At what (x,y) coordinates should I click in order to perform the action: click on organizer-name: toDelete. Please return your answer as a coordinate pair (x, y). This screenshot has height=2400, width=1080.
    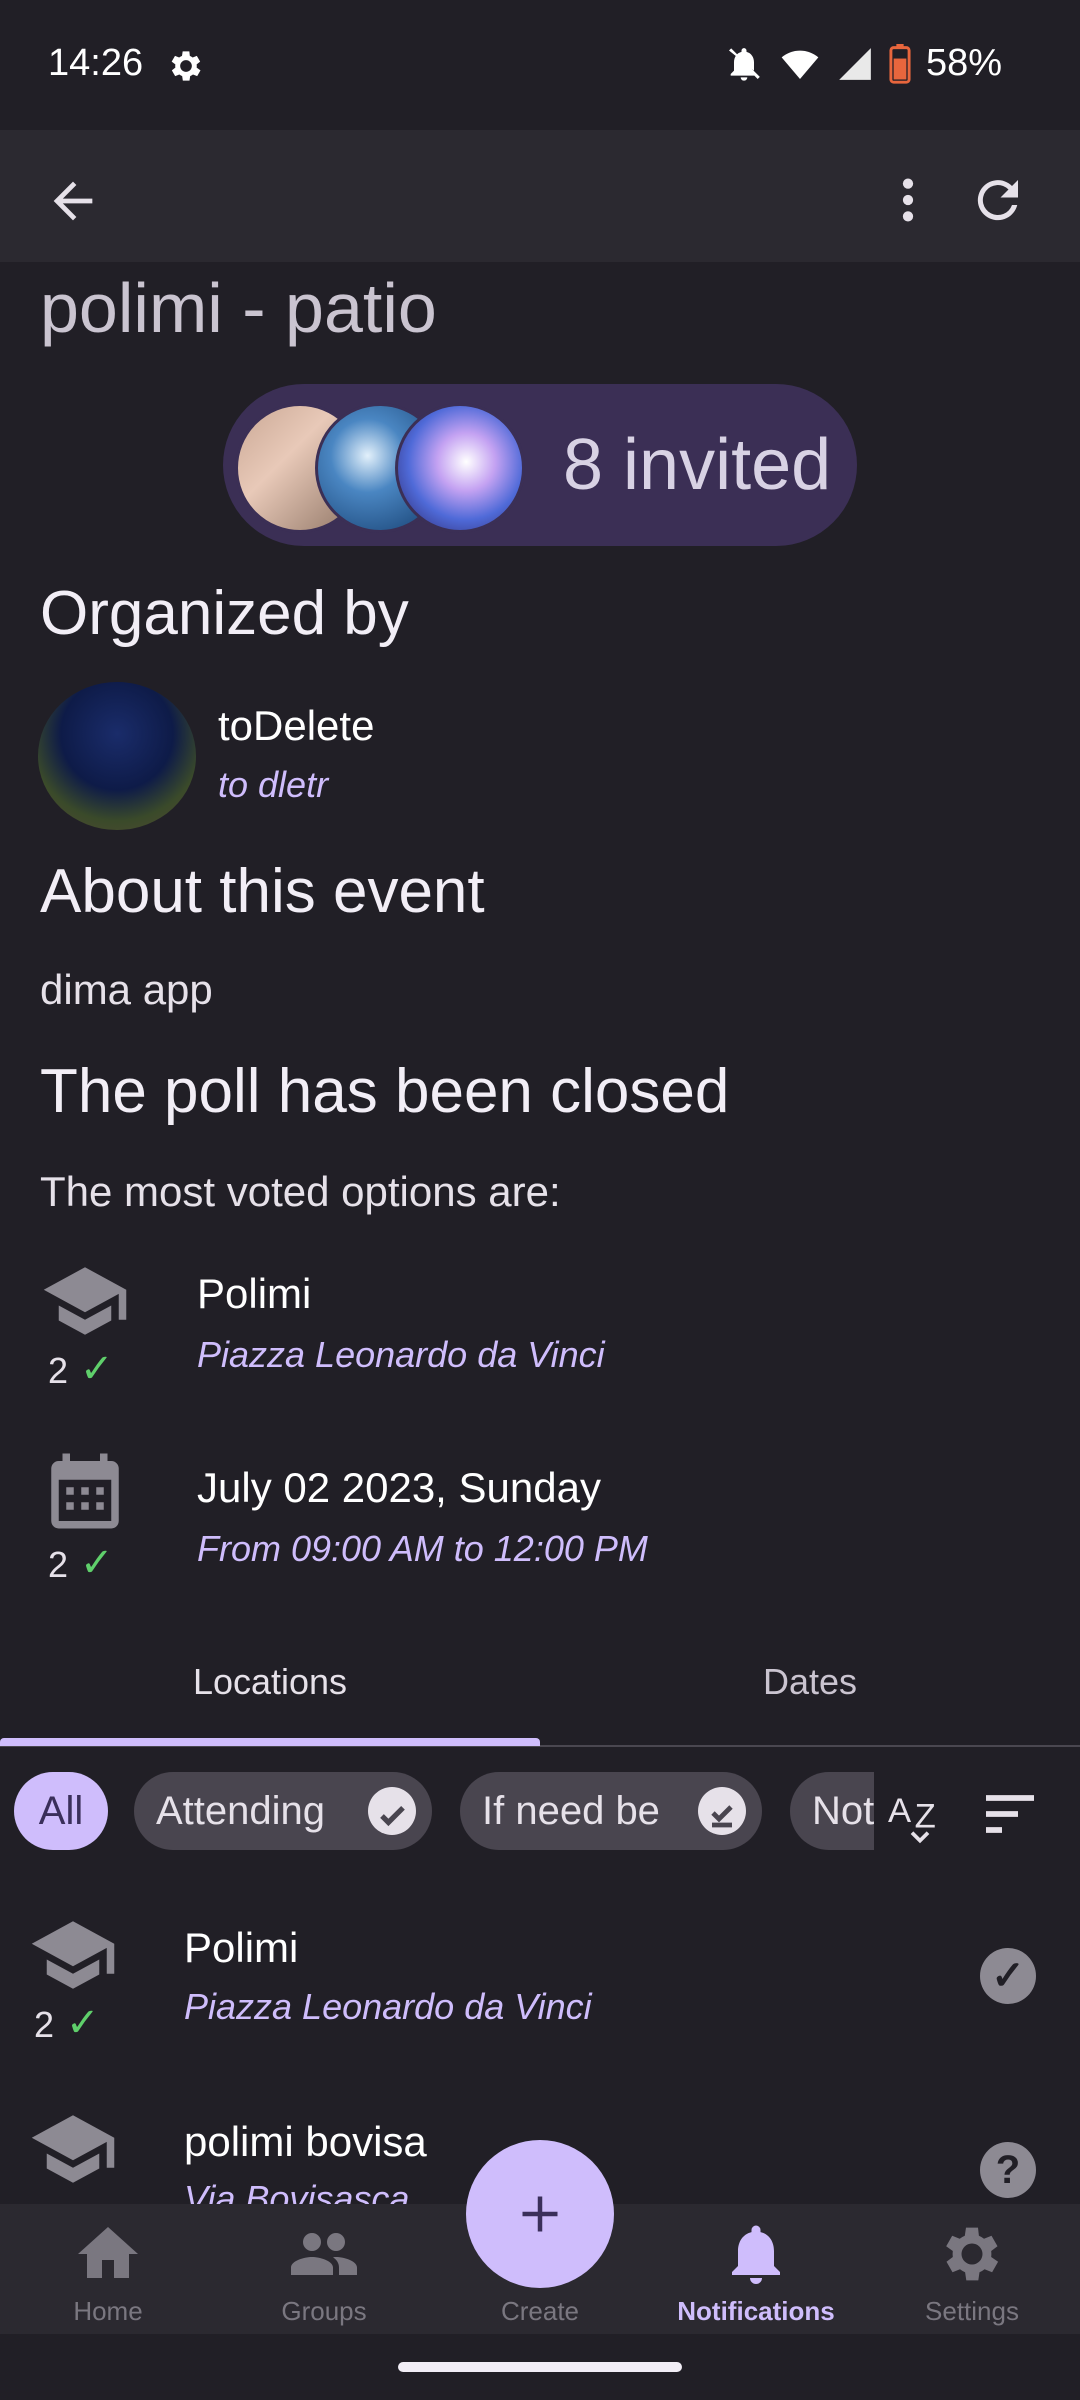
    Looking at the image, I should click on (296, 725).